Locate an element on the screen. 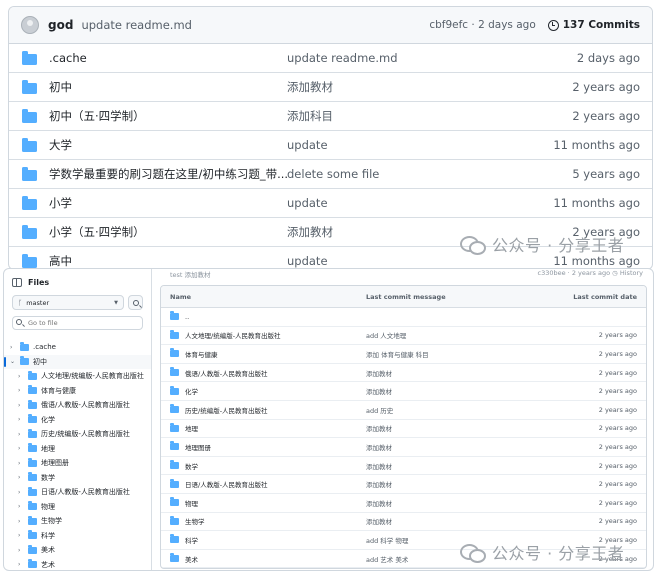 Image resolution: width=657 pixels, height=571 pixels. file-row: .cache update readme.md 2 days ago is located at coordinates (330, 58).